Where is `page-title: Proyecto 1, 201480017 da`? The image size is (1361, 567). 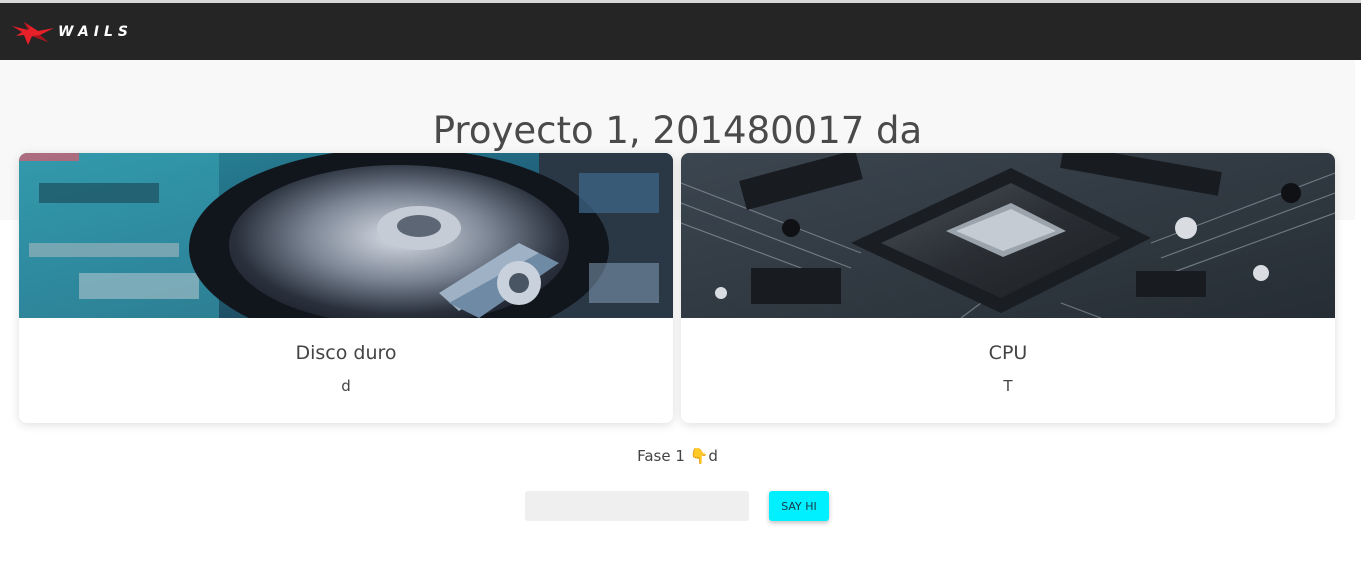 page-title: Proyecto 1, 201480017 da is located at coordinates (677, 130).